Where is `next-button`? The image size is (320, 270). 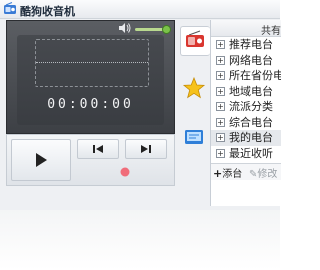
next-button is located at coordinates (146, 149).